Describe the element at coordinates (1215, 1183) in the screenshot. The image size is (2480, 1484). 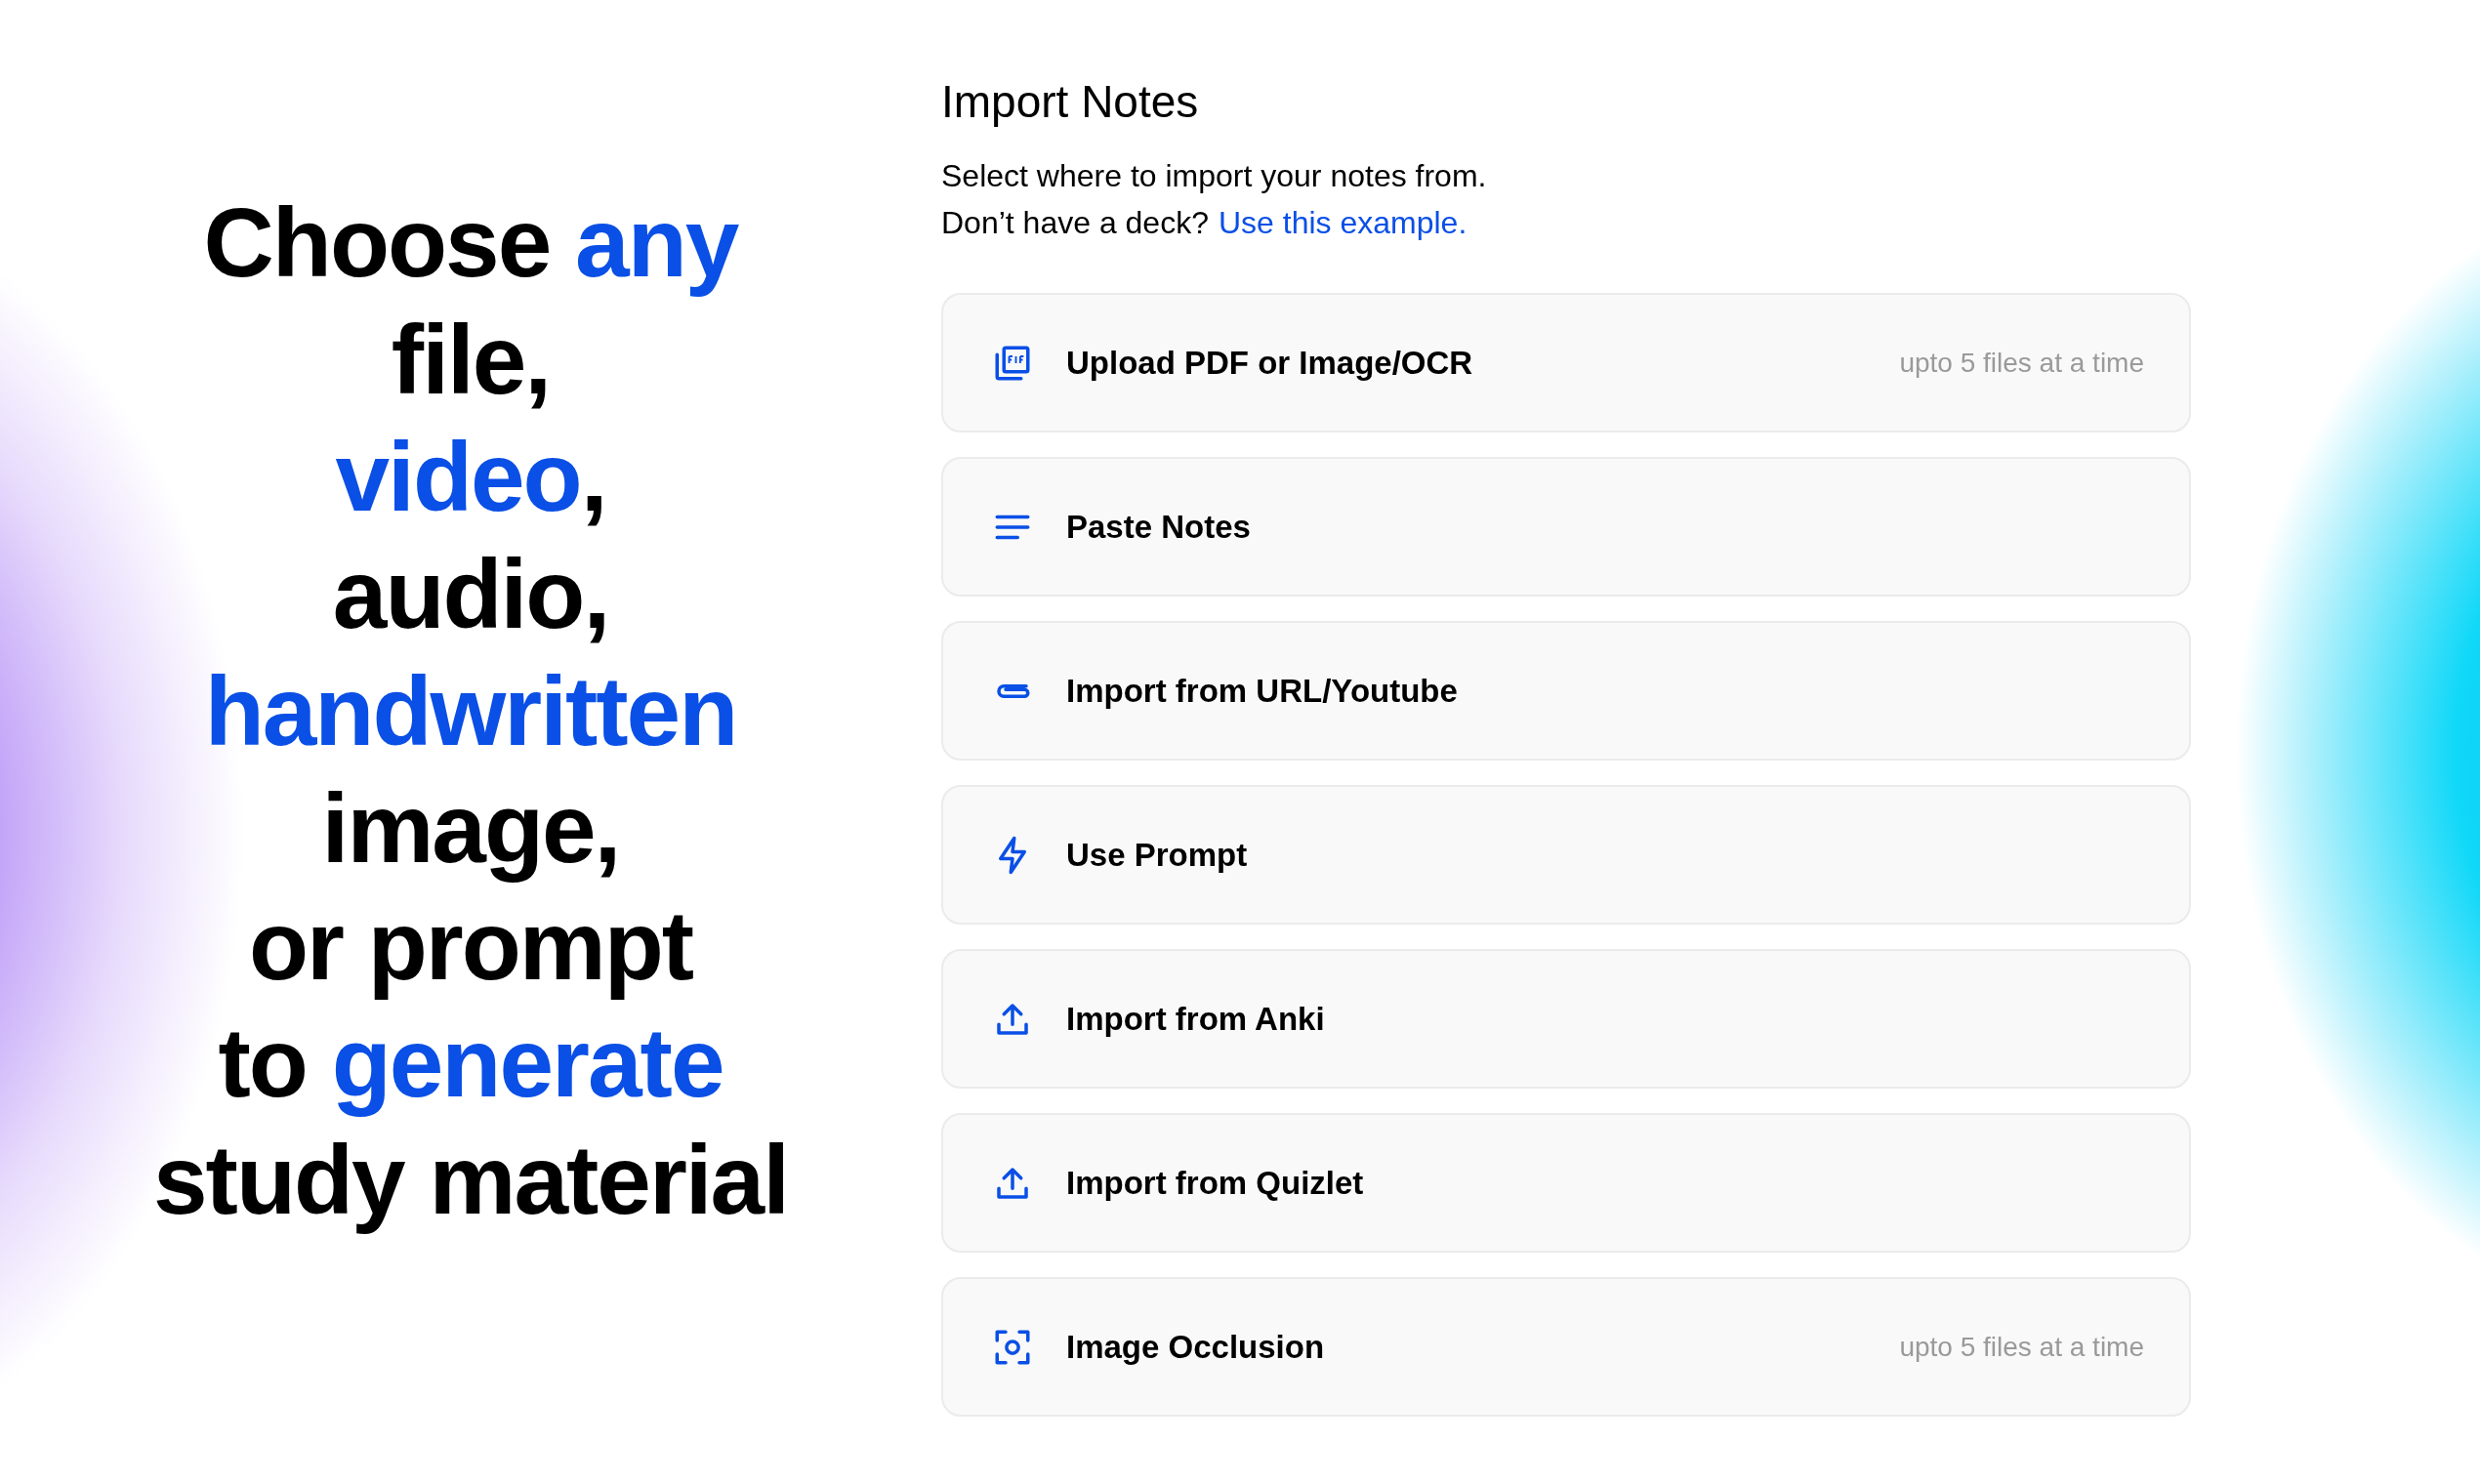
I see `option-label: Import from Quizlet` at that location.